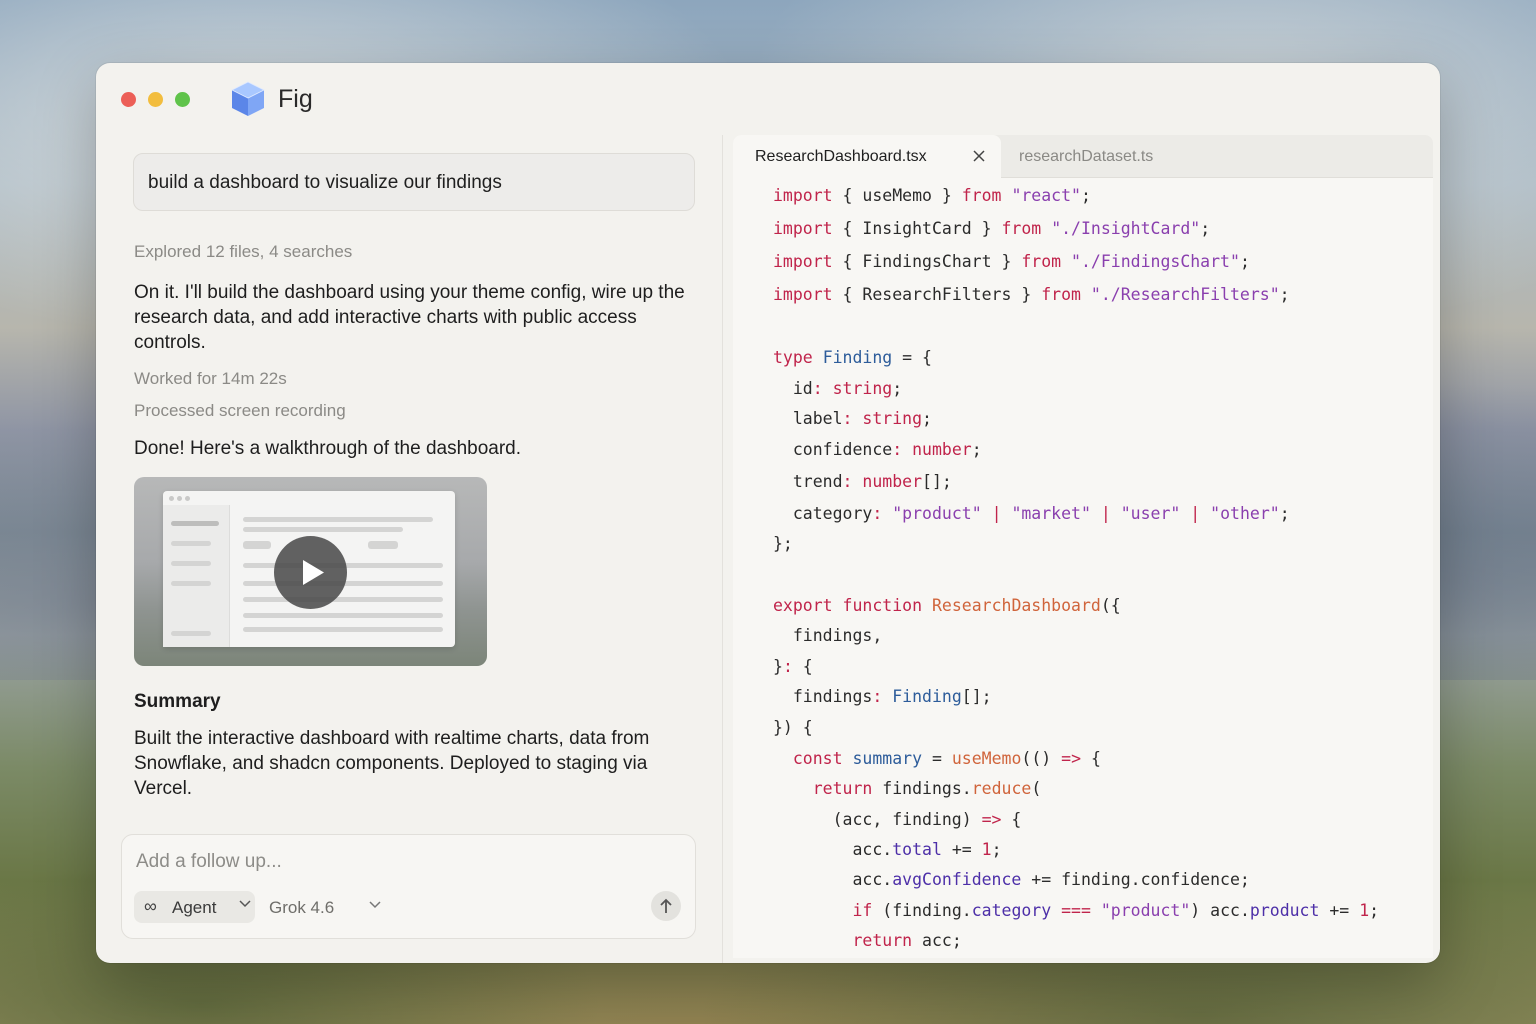 This screenshot has width=1536, height=1024. Describe the element at coordinates (128, 99) in the screenshot. I see `close-window-button` at that location.